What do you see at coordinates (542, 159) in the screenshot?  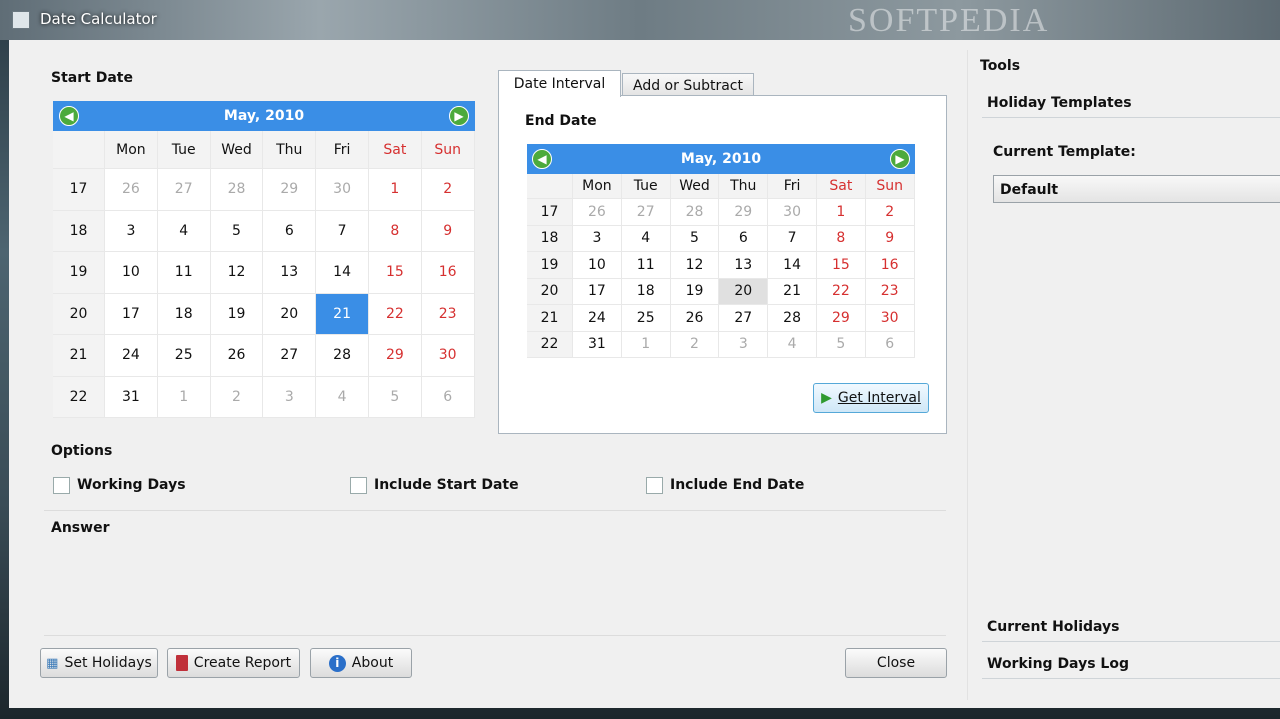 I see `end-prev-month-arrow-icon: ◀` at bounding box center [542, 159].